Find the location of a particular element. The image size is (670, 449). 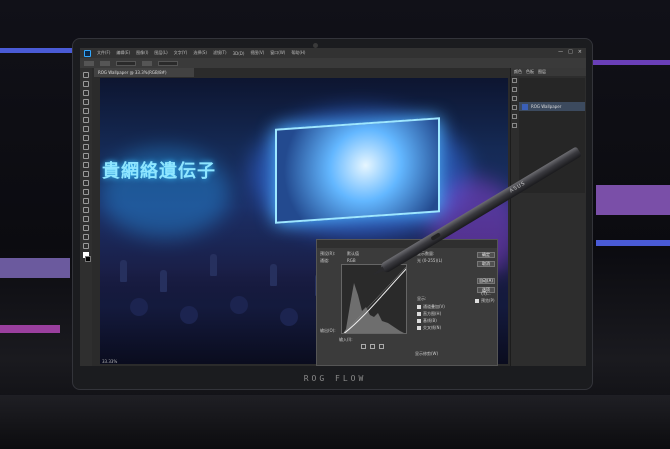

hand-tool-icon is located at coordinates (86, 237).